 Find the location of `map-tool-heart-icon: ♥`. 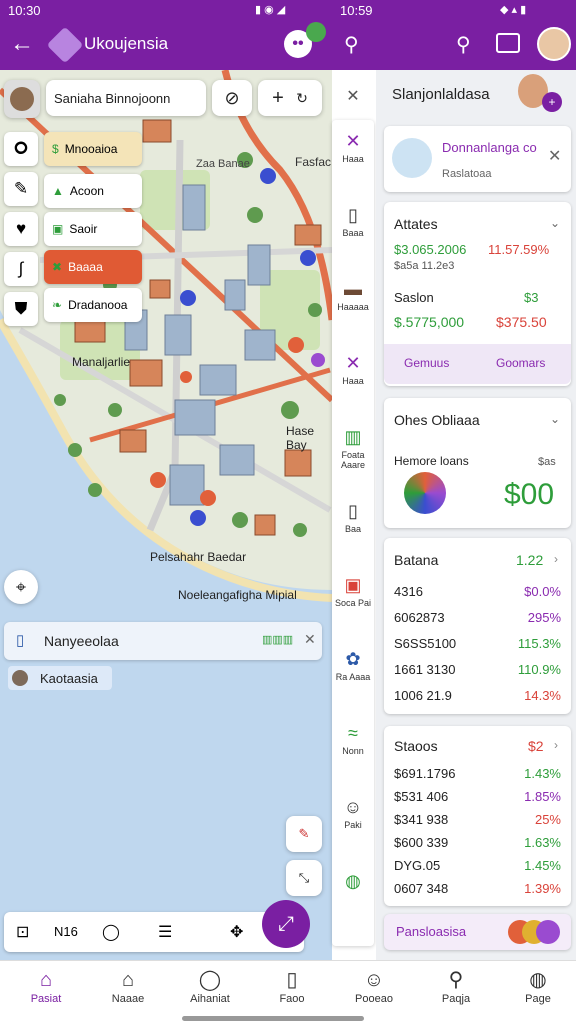

map-tool-heart-icon: ♥ is located at coordinates (21, 229).